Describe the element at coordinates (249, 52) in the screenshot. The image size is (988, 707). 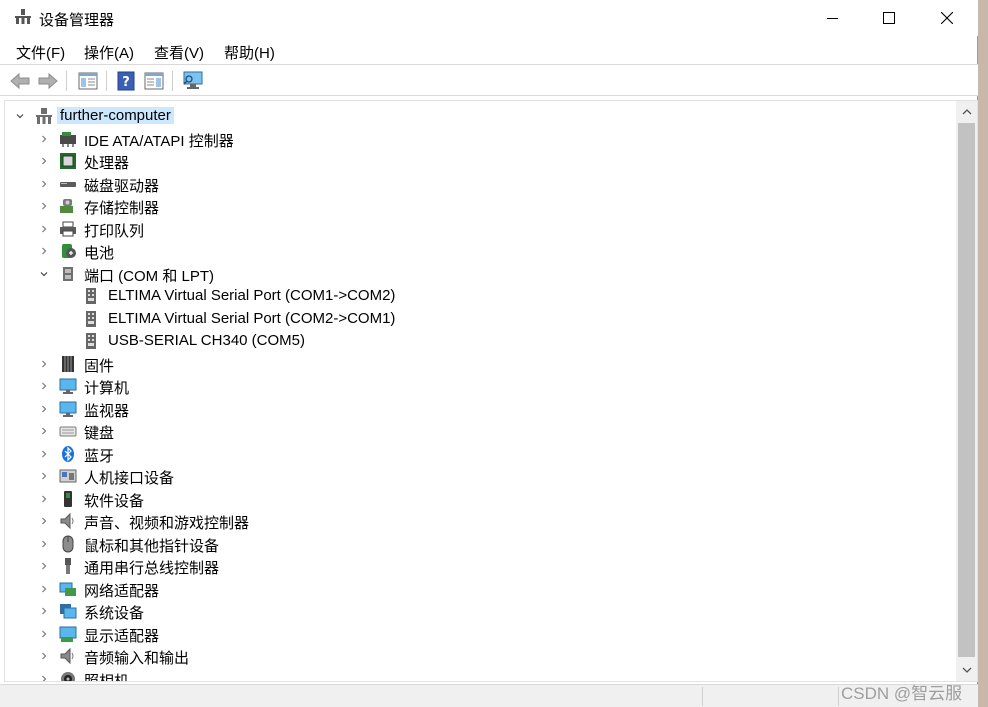
I see `menu-help: 帮助(H)` at that location.